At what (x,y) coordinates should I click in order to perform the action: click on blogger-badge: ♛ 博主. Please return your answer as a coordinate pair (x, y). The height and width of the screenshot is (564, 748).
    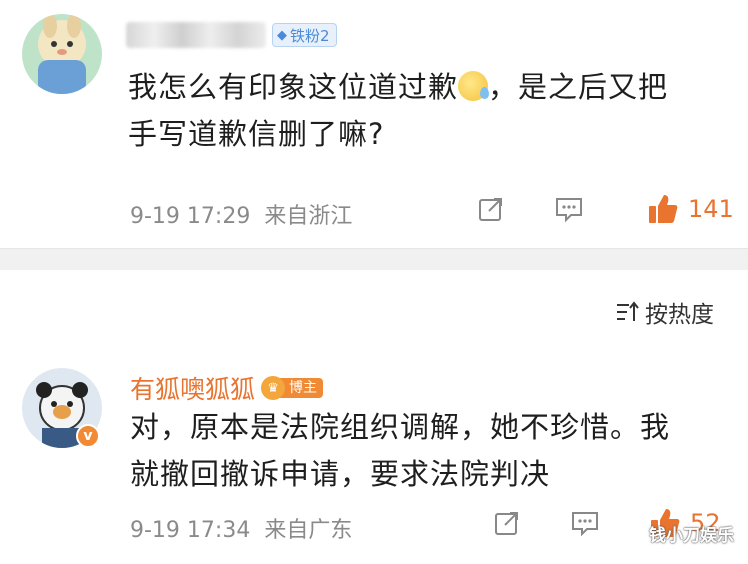
    Looking at the image, I should click on (292, 388).